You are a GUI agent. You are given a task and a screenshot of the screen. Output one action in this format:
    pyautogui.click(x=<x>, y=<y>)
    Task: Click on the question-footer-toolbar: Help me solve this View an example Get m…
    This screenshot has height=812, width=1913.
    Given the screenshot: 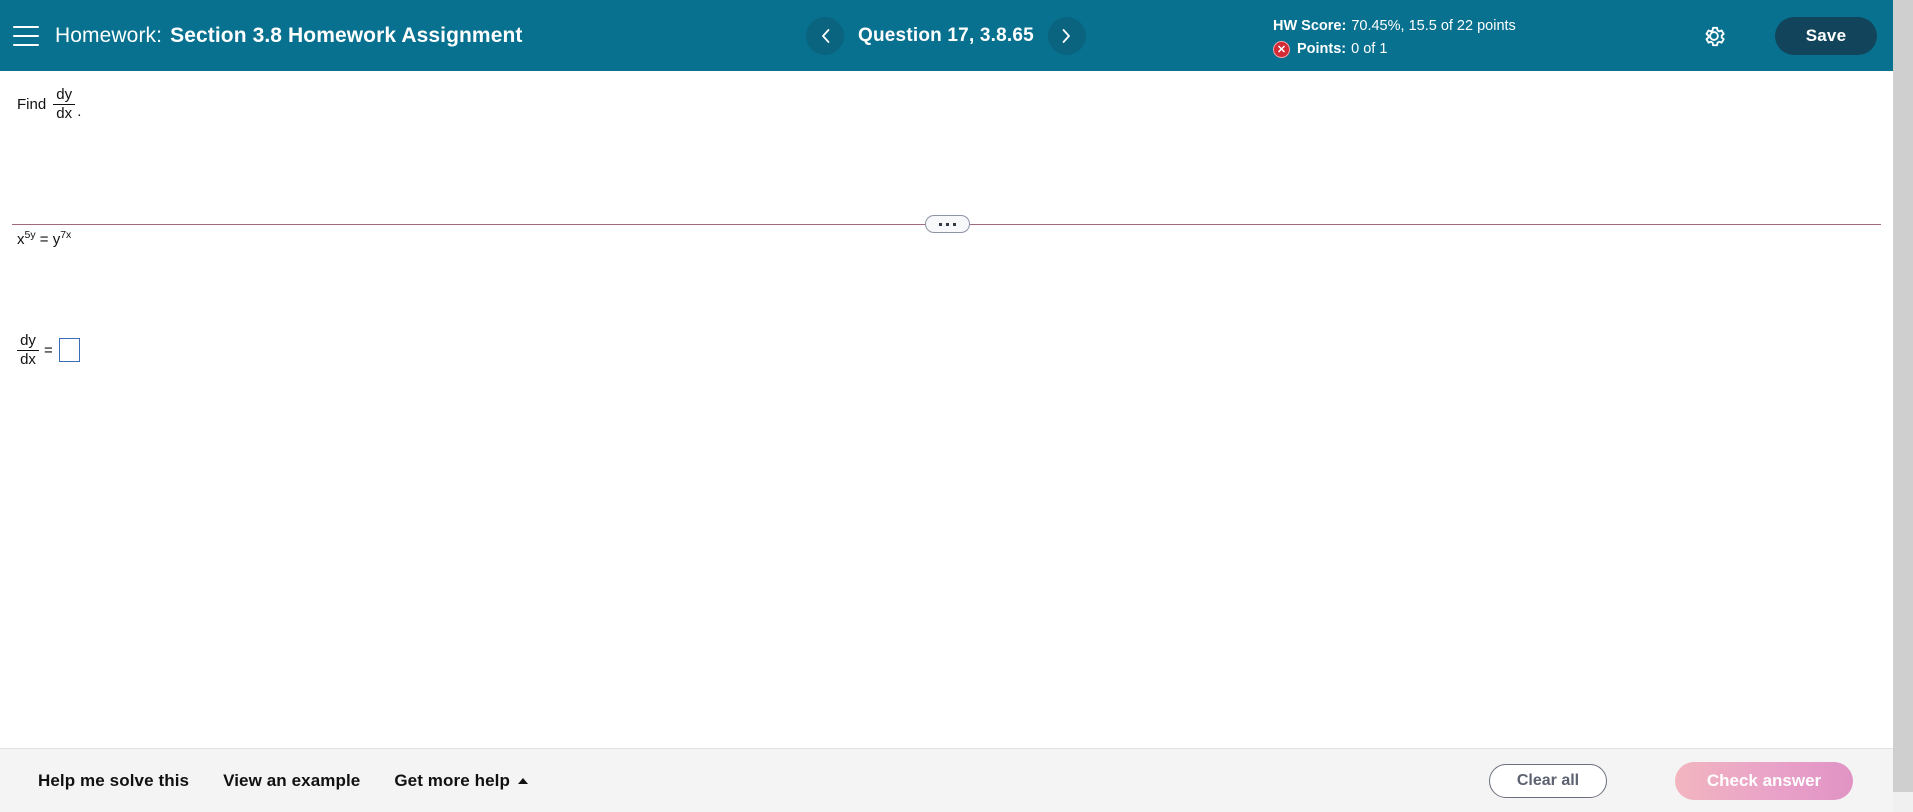 What is the action you would take?
    pyautogui.click(x=946, y=780)
    